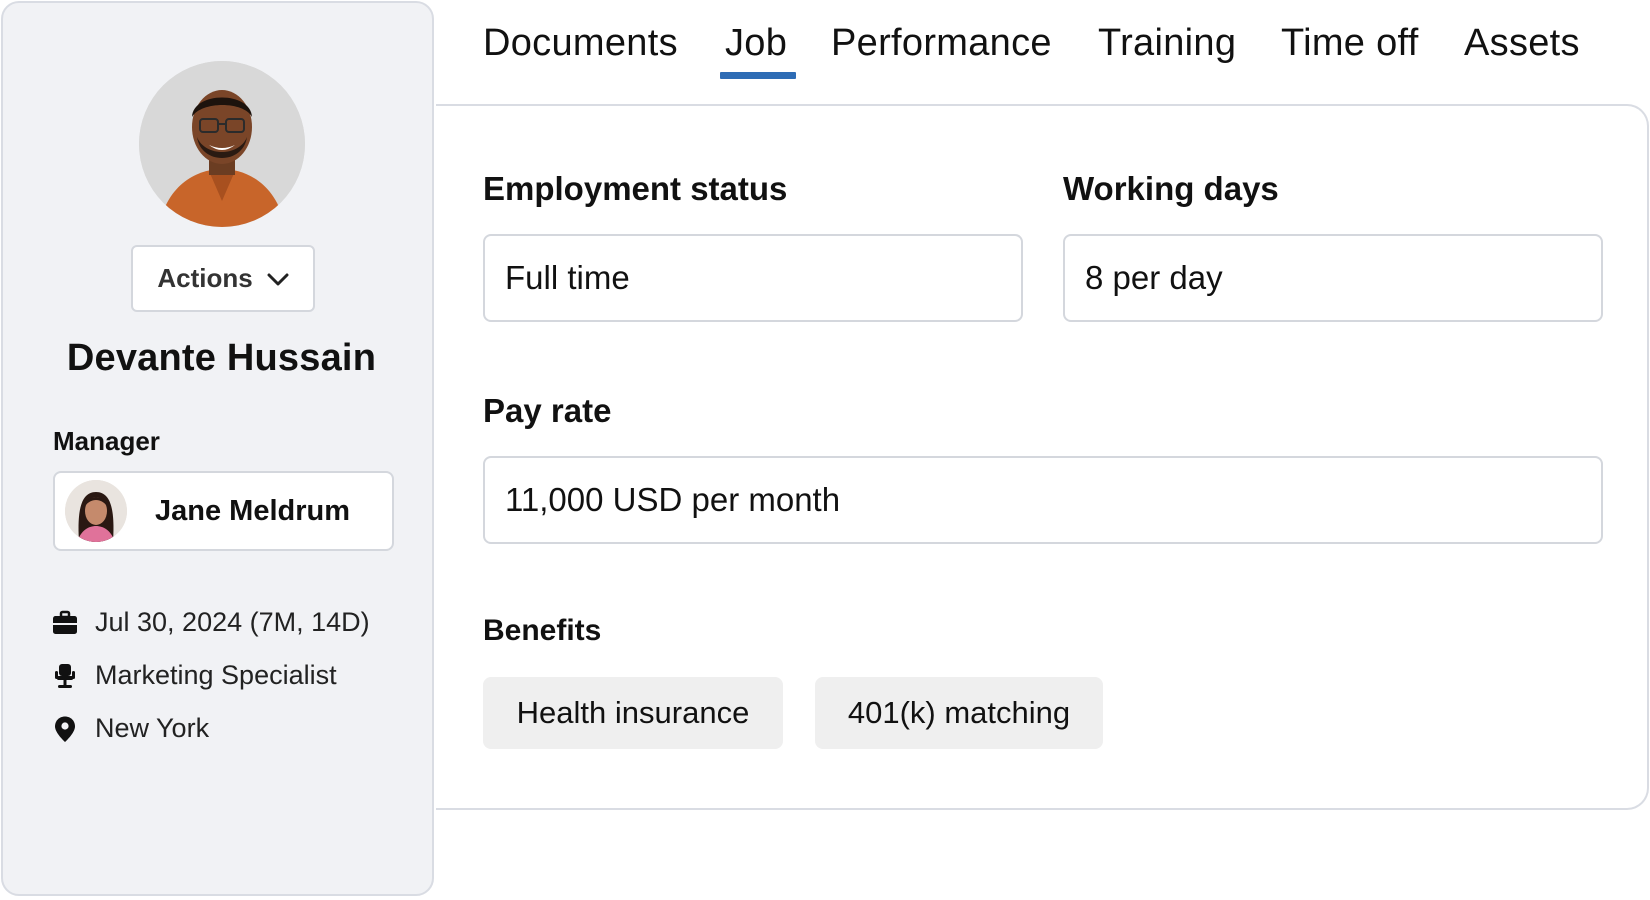 Image resolution: width=1650 pixels, height=900 pixels. Describe the element at coordinates (216, 675) in the screenshot. I see `job-title-text: Marketing Specialist` at that location.